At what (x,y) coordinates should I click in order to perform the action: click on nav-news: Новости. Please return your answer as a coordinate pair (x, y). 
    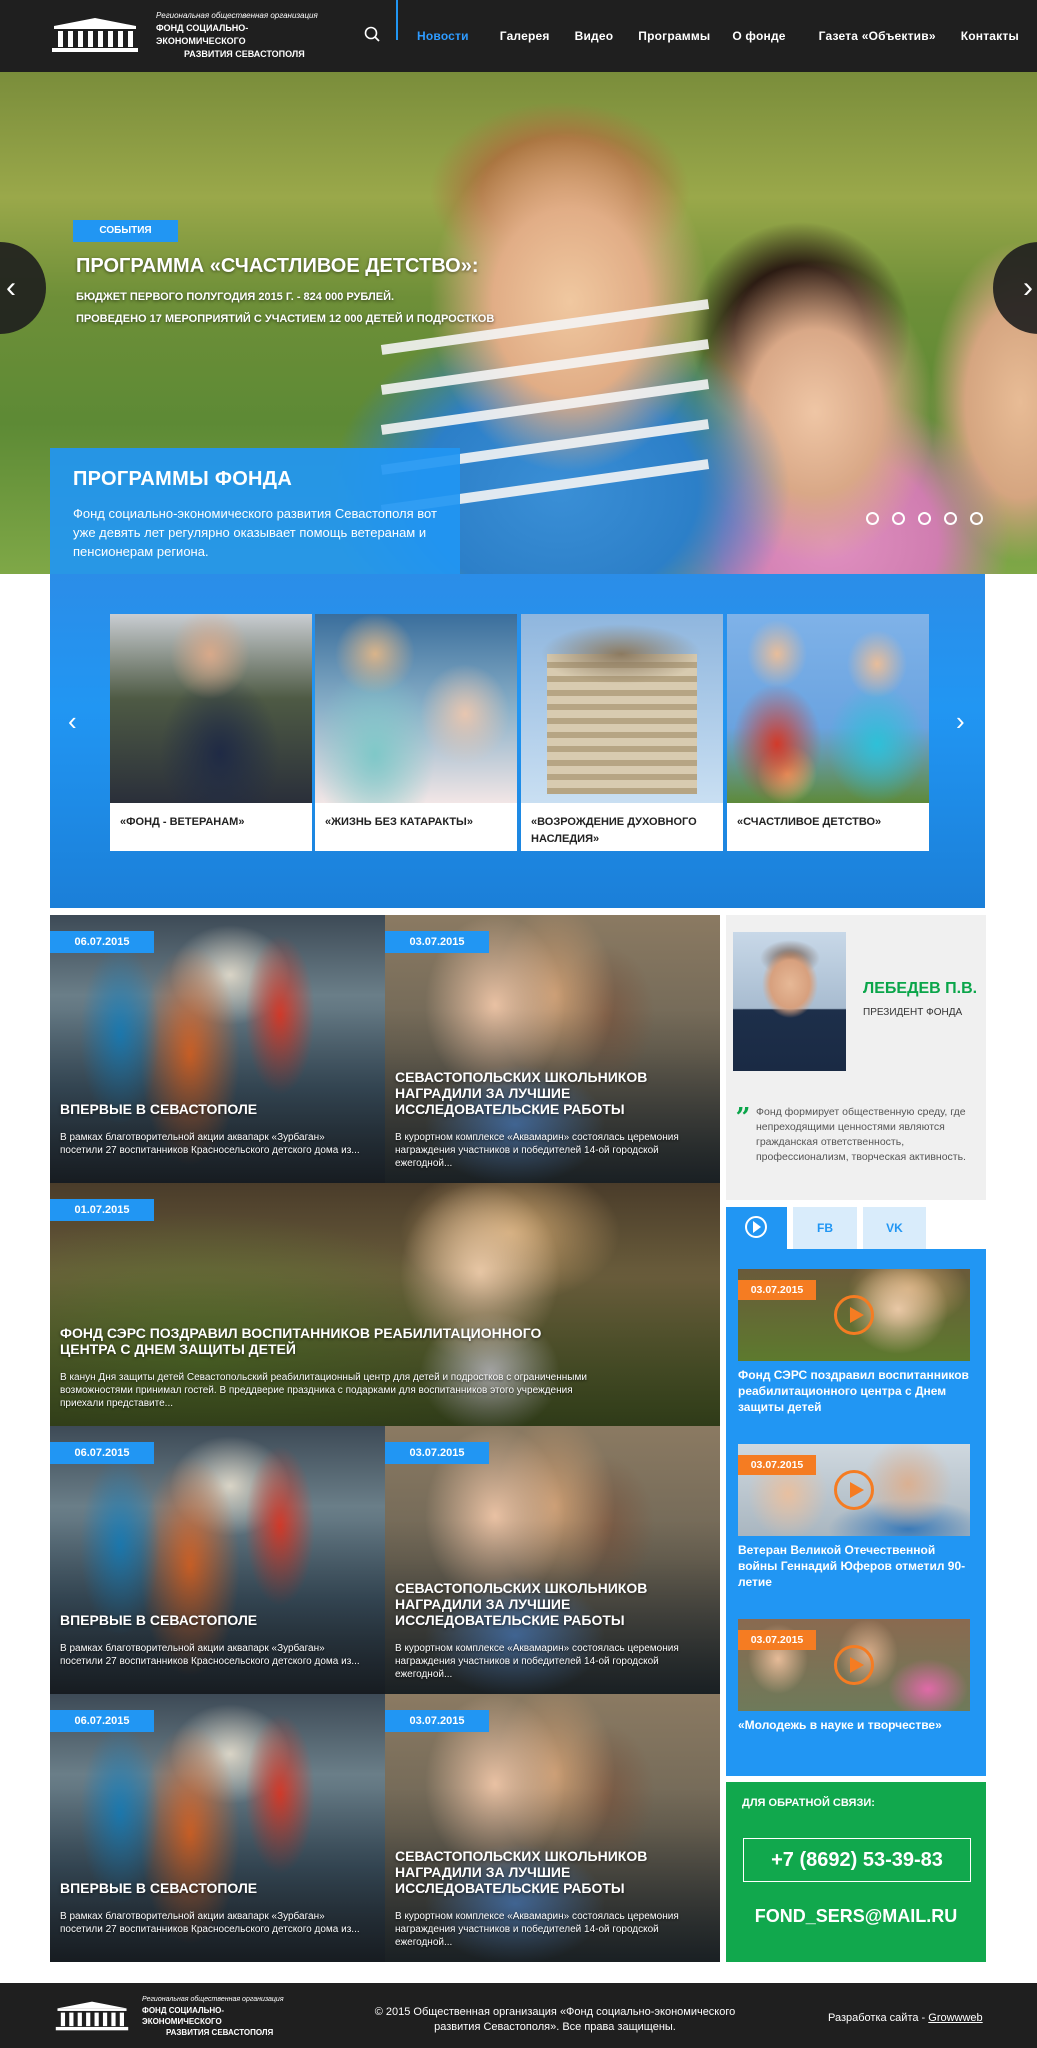
    Looking at the image, I should click on (443, 36).